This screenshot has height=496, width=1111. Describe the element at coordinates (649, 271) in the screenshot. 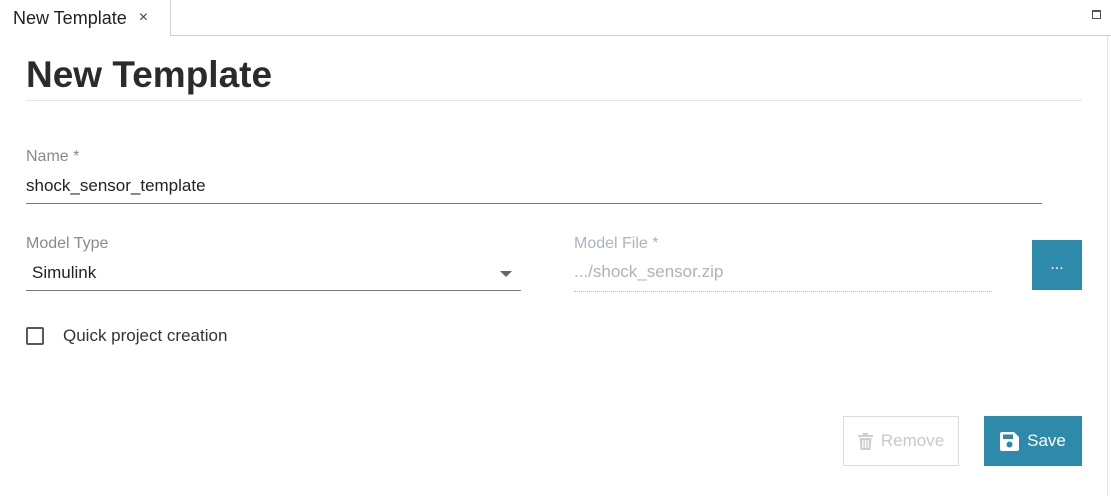

I see `model-file-field: .../shock_sensor.zip` at that location.